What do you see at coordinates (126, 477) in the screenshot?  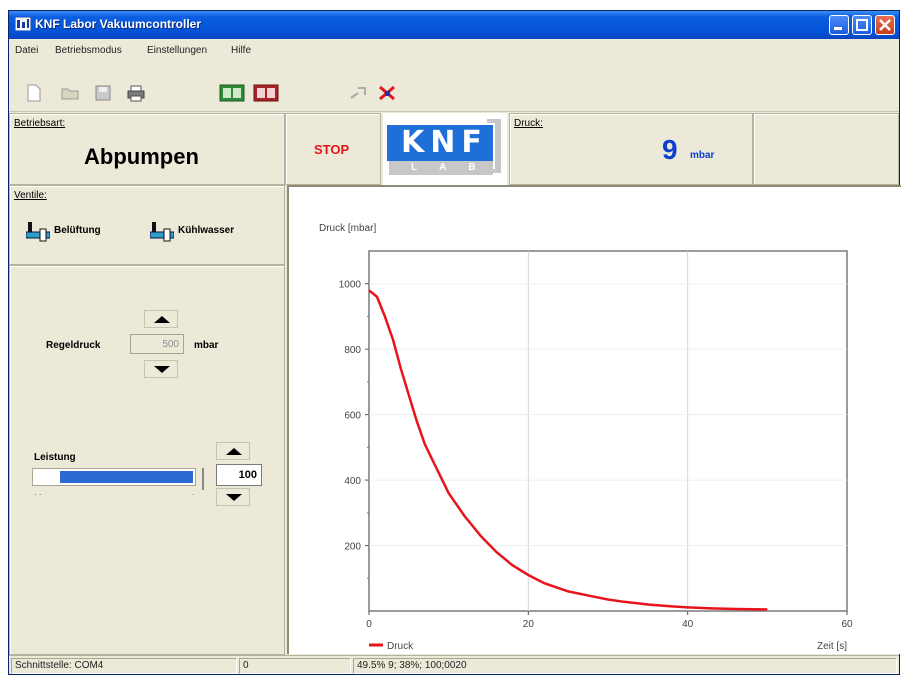 I see `power-slider-fill` at bounding box center [126, 477].